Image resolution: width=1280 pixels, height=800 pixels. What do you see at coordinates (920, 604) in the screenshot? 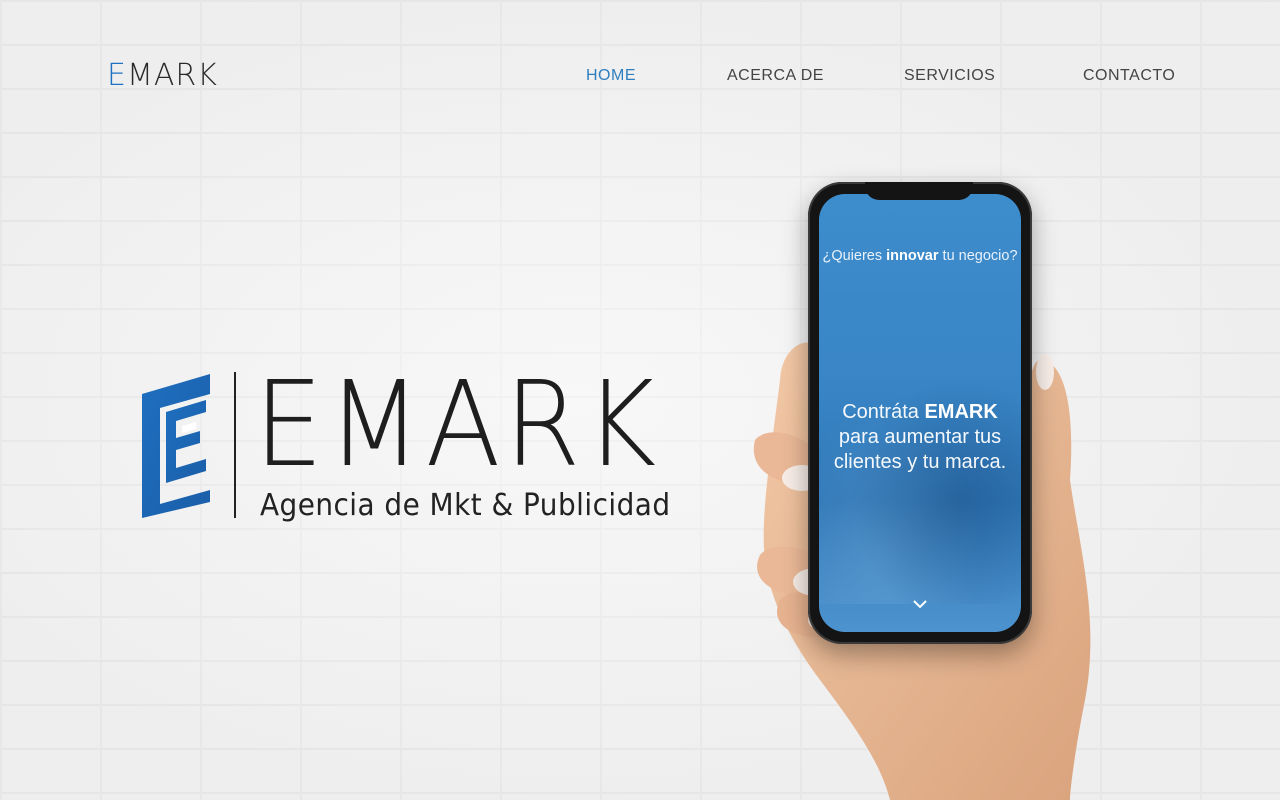
I see `chevron-down-icon` at bounding box center [920, 604].